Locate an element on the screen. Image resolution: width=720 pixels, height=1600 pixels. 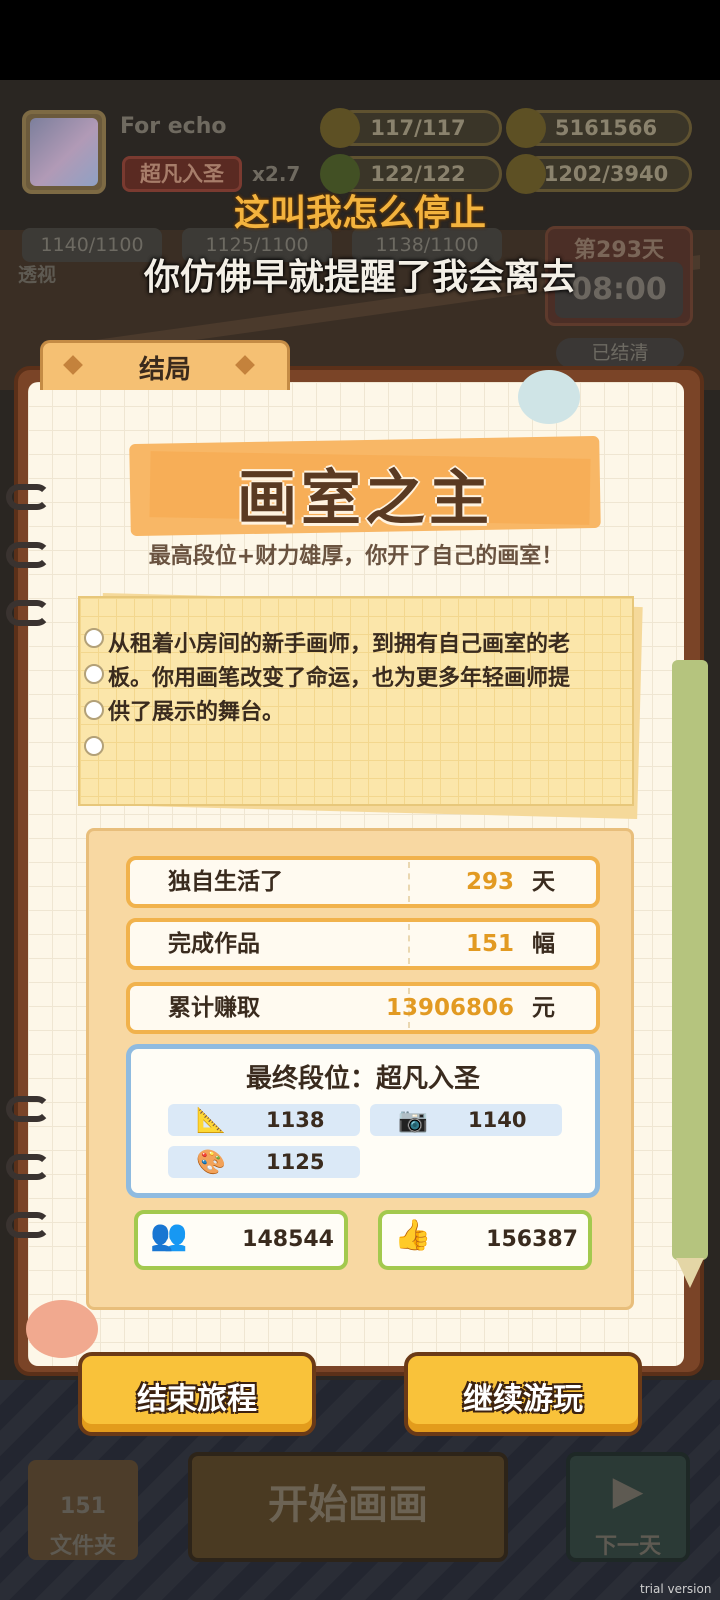
likes-value: 156387 is located at coordinates (532, 1239).